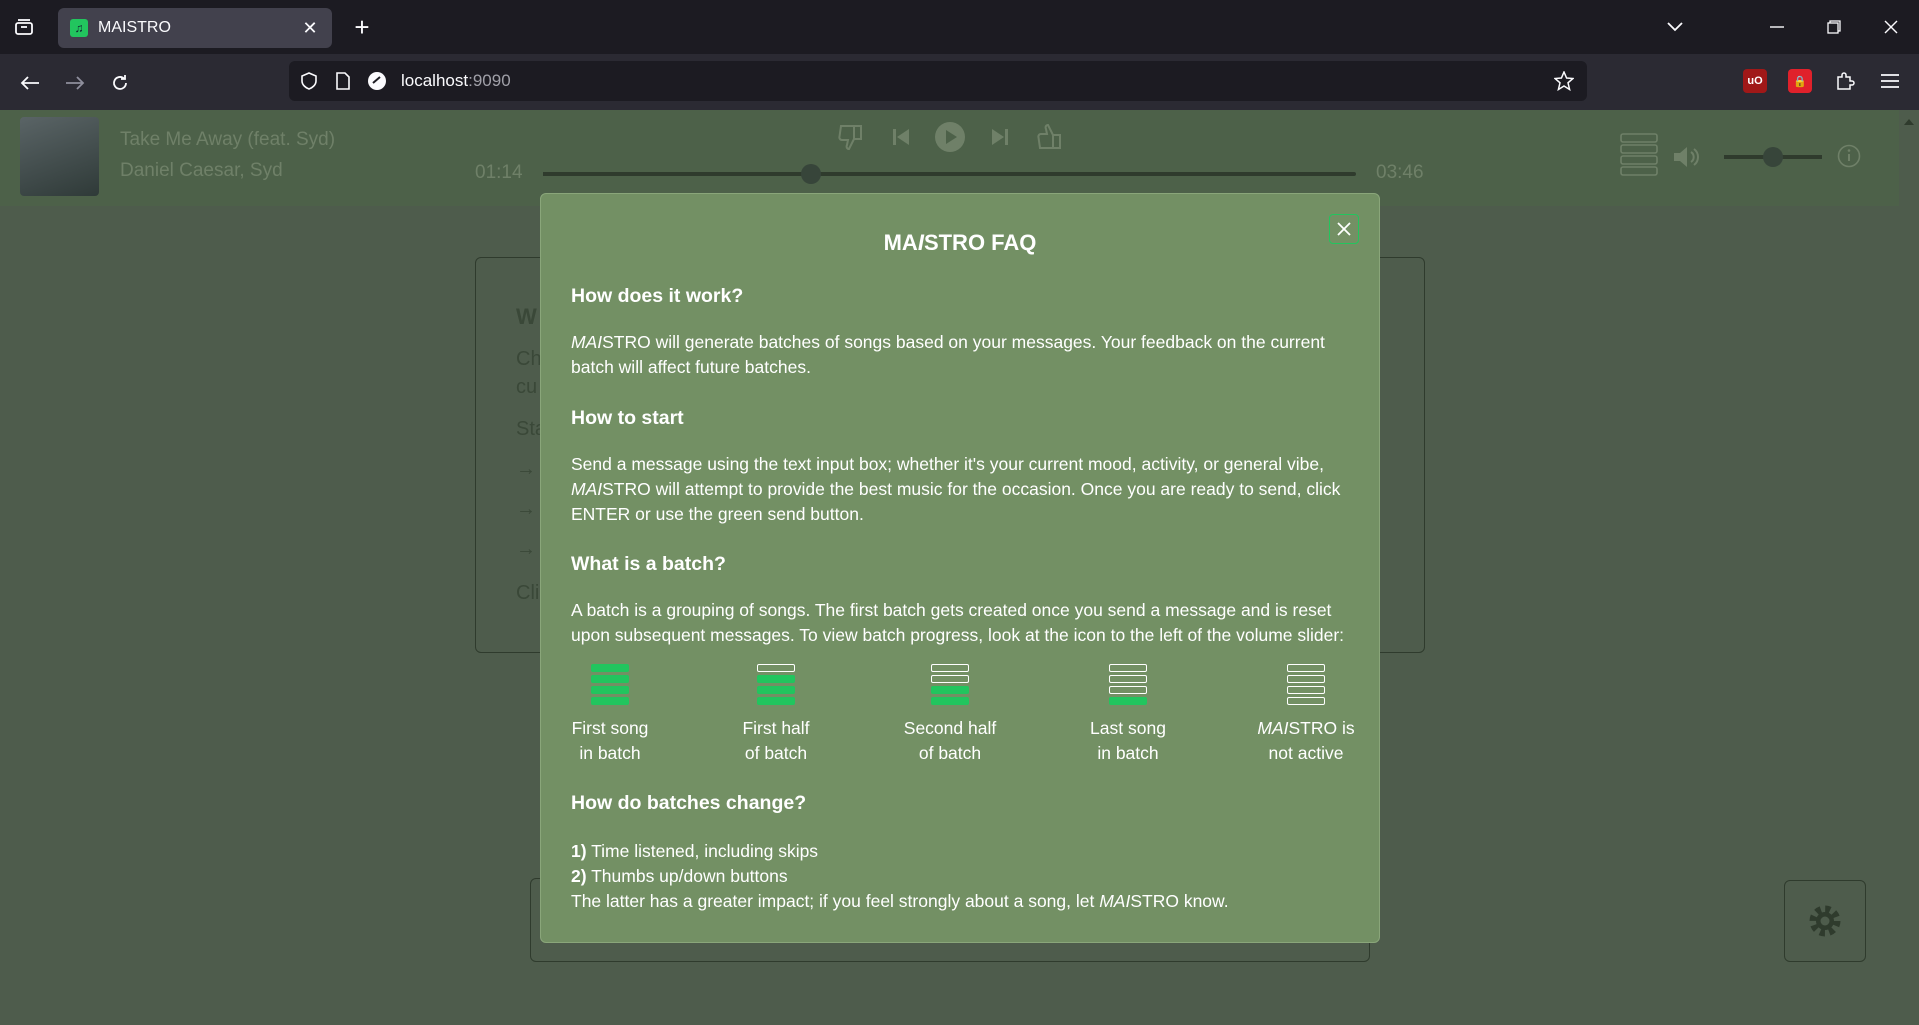  Describe the element at coordinates (499, 172) in the screenshot. I see `elapsed-time: 01:14` at that location.